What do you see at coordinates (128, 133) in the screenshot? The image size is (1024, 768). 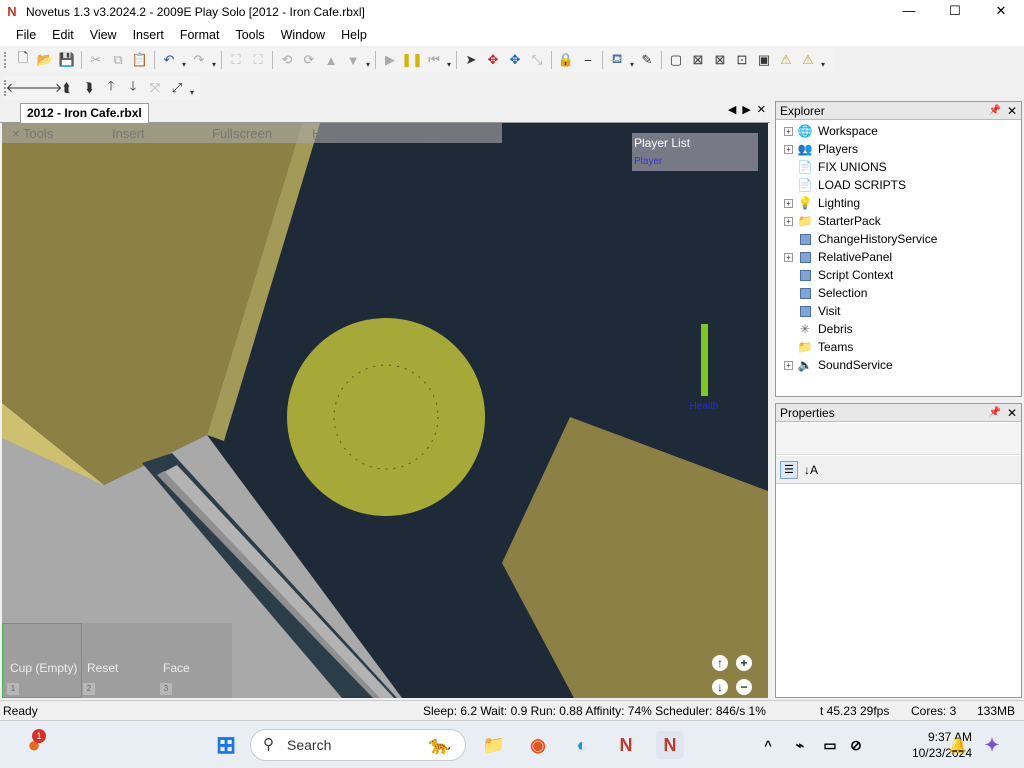 I see `game-insert-button: Insert` at bounding box center [128, 133].